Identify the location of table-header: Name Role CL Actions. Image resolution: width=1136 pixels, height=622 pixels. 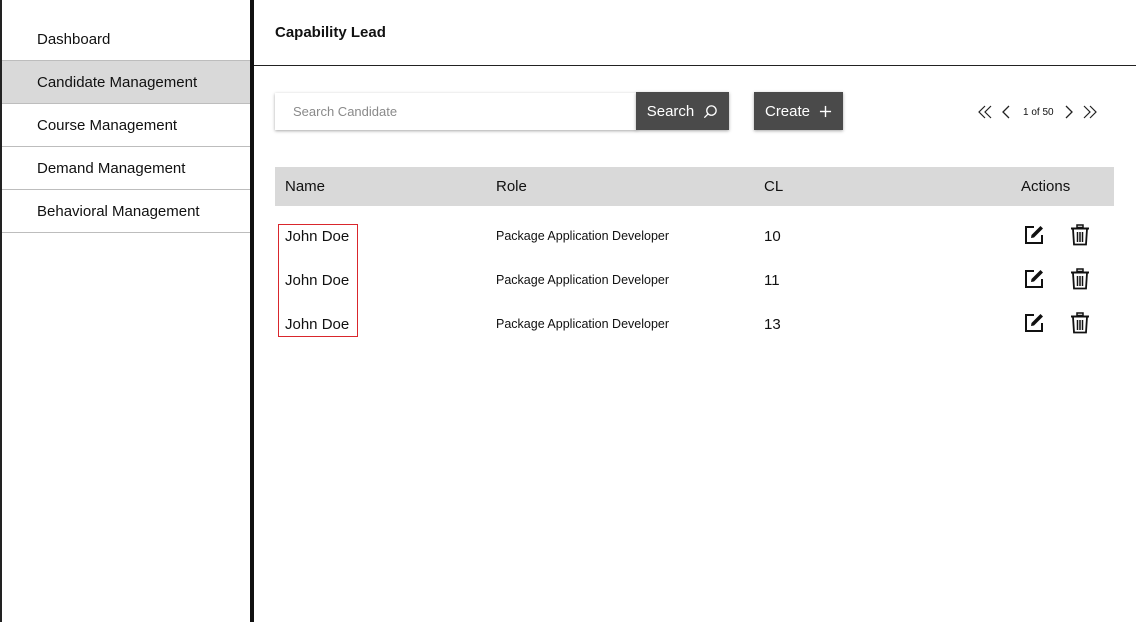
(694, 186).